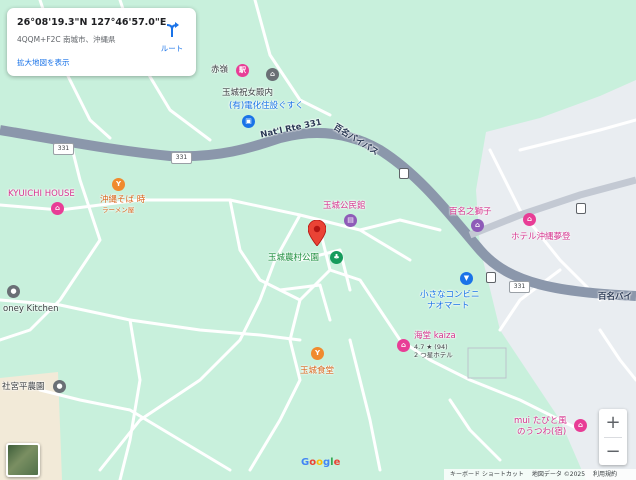  What do you see at coordinates (92, 22) in the screenshot?
I see `coordinates-text: 26°08'19.3"N 127°46'57.0"E` at bounding box center [92, 22].